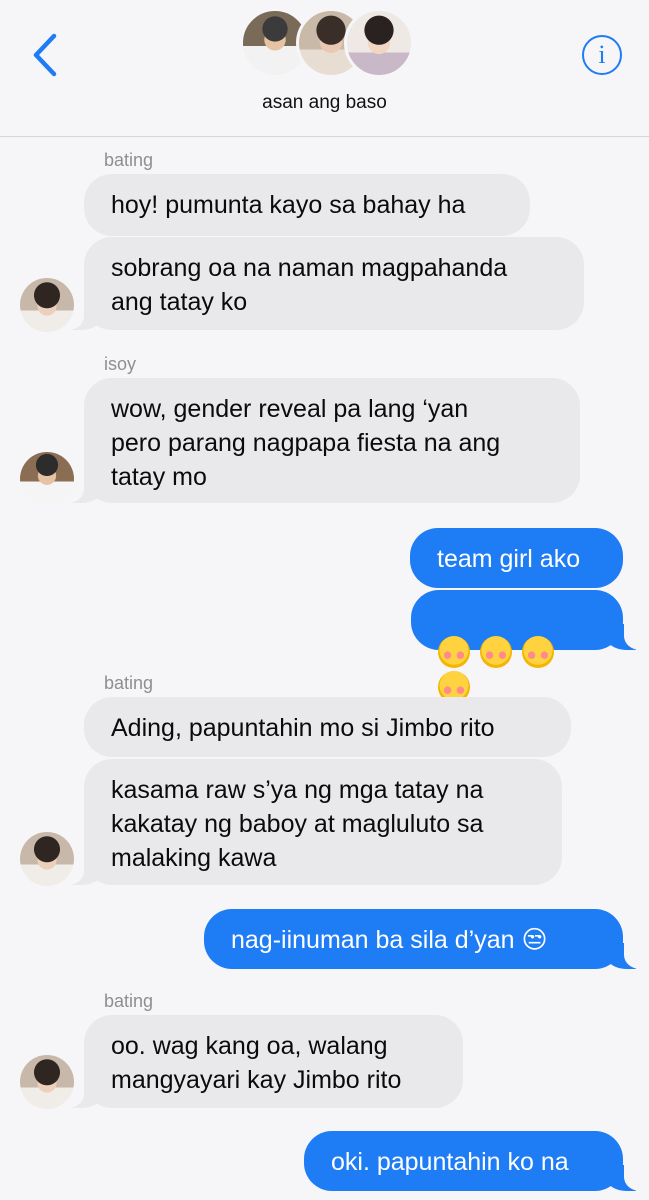 Image resolution: width=649 pixels, height=1200 pixels. I want to click on message-bubble-outgoing: oki. papuntahin ko na, so click(463, 1161).